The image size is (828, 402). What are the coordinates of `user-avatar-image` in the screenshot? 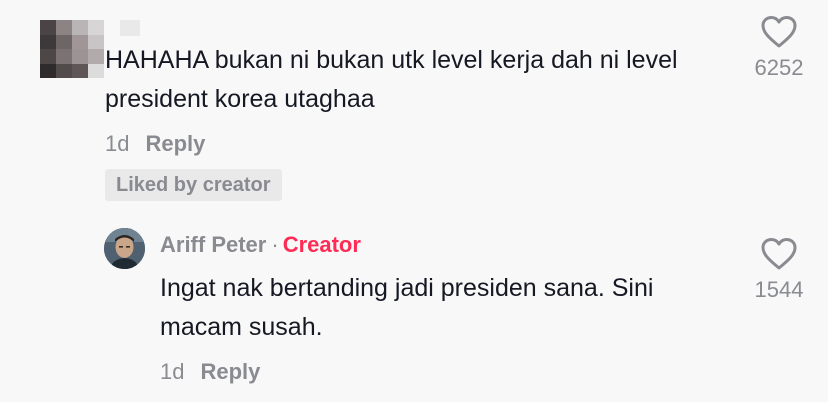 It's located at (124, 248).